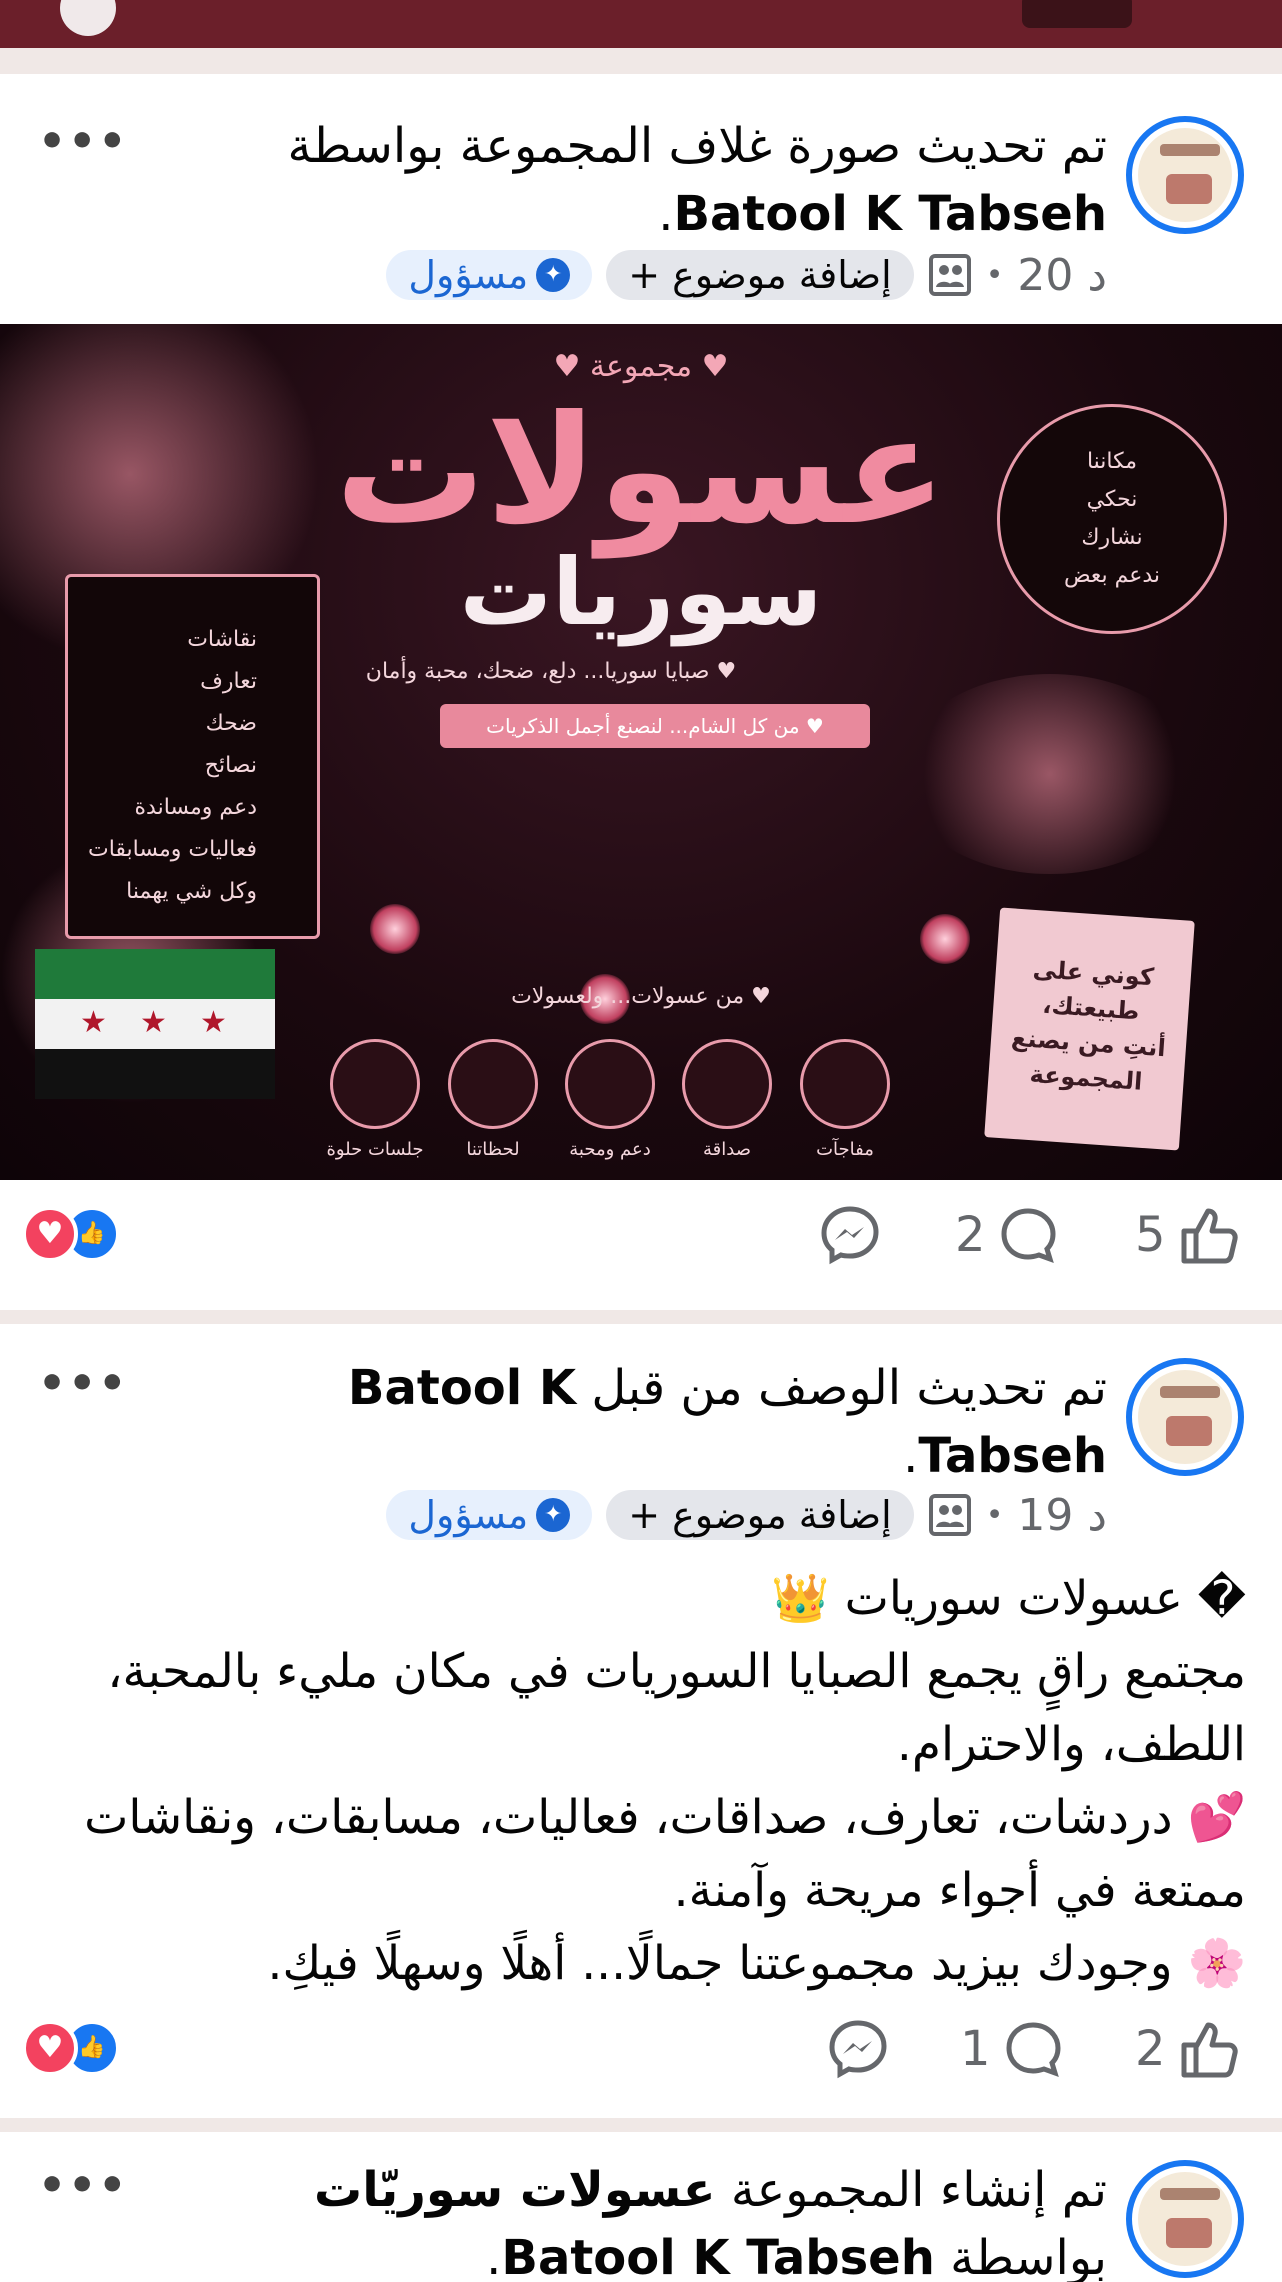 Image resolution: width=1282 pixels, height=2282 pixels. Describe the element at coordinates (1150, 2049) in the screenshot. I see `like-count: 2` at that location.